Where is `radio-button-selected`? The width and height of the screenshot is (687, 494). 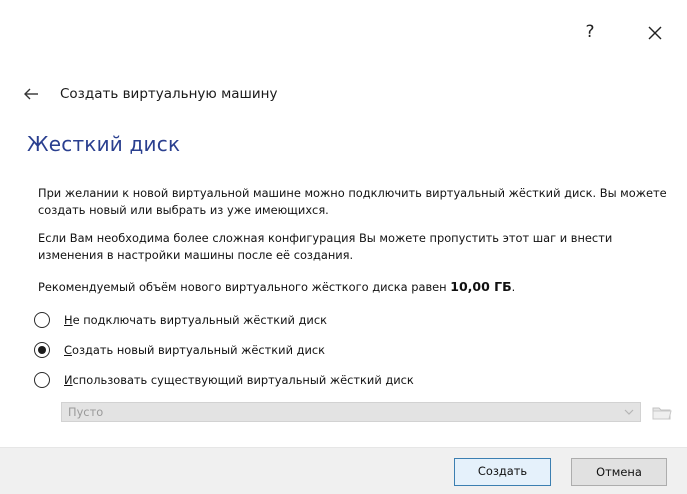 radio-button-selected is located at coordinates (42, 350).